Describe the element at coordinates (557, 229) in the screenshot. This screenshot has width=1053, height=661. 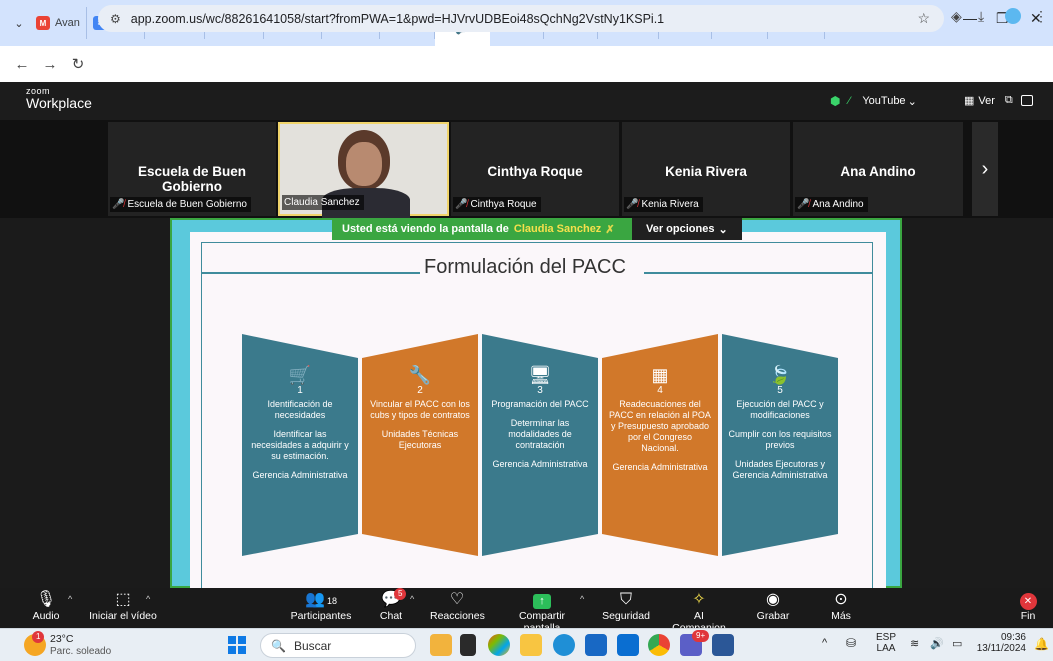
I see `banner-sharer-name: Claudia Sanchez` at that location.